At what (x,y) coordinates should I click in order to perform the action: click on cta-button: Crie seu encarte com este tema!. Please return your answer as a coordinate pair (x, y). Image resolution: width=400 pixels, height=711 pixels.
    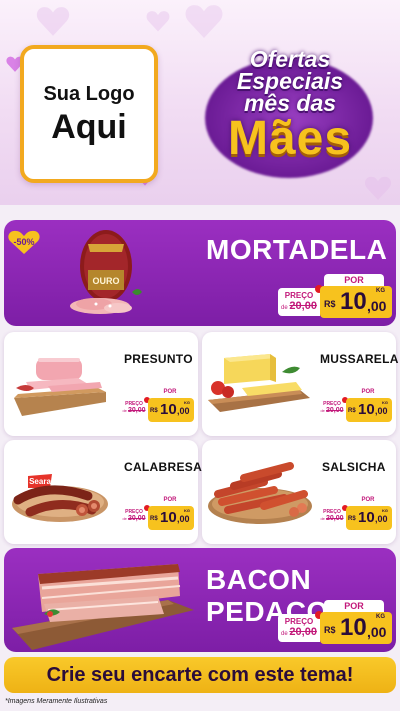
    Looking at the image, I should click on (200, 675).